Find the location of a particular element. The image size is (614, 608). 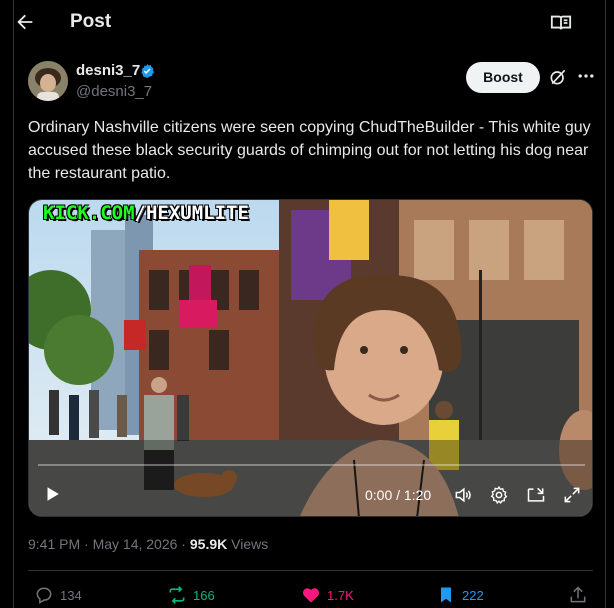

fullscreen-icon is located at coordinates (572, 495).